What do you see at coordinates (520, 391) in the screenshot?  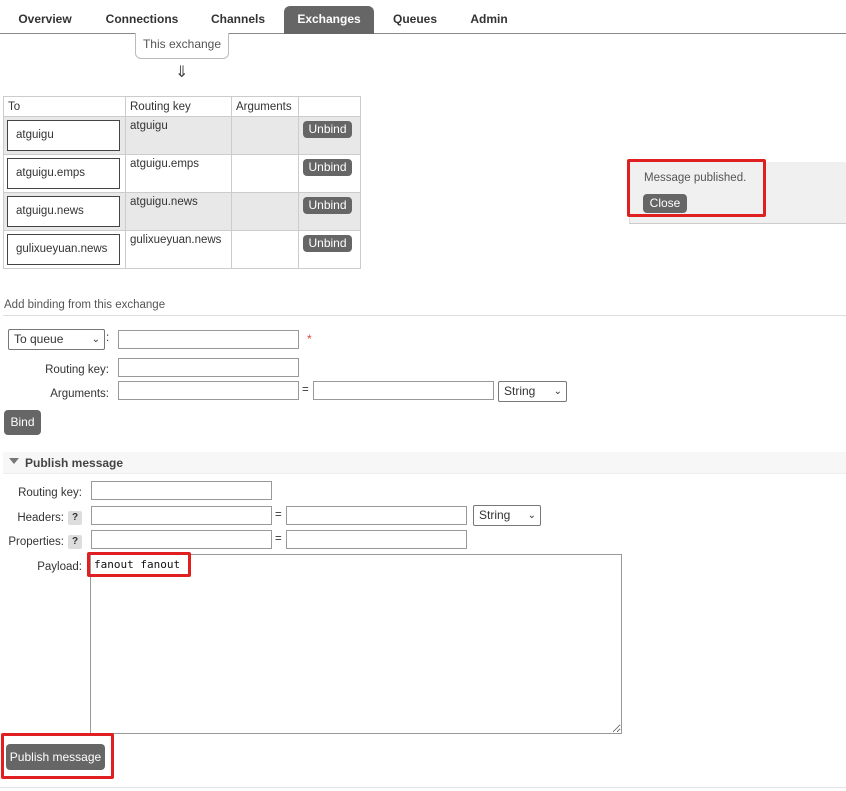 I see `argument-type-value: String` at bounding box center [520, 391].